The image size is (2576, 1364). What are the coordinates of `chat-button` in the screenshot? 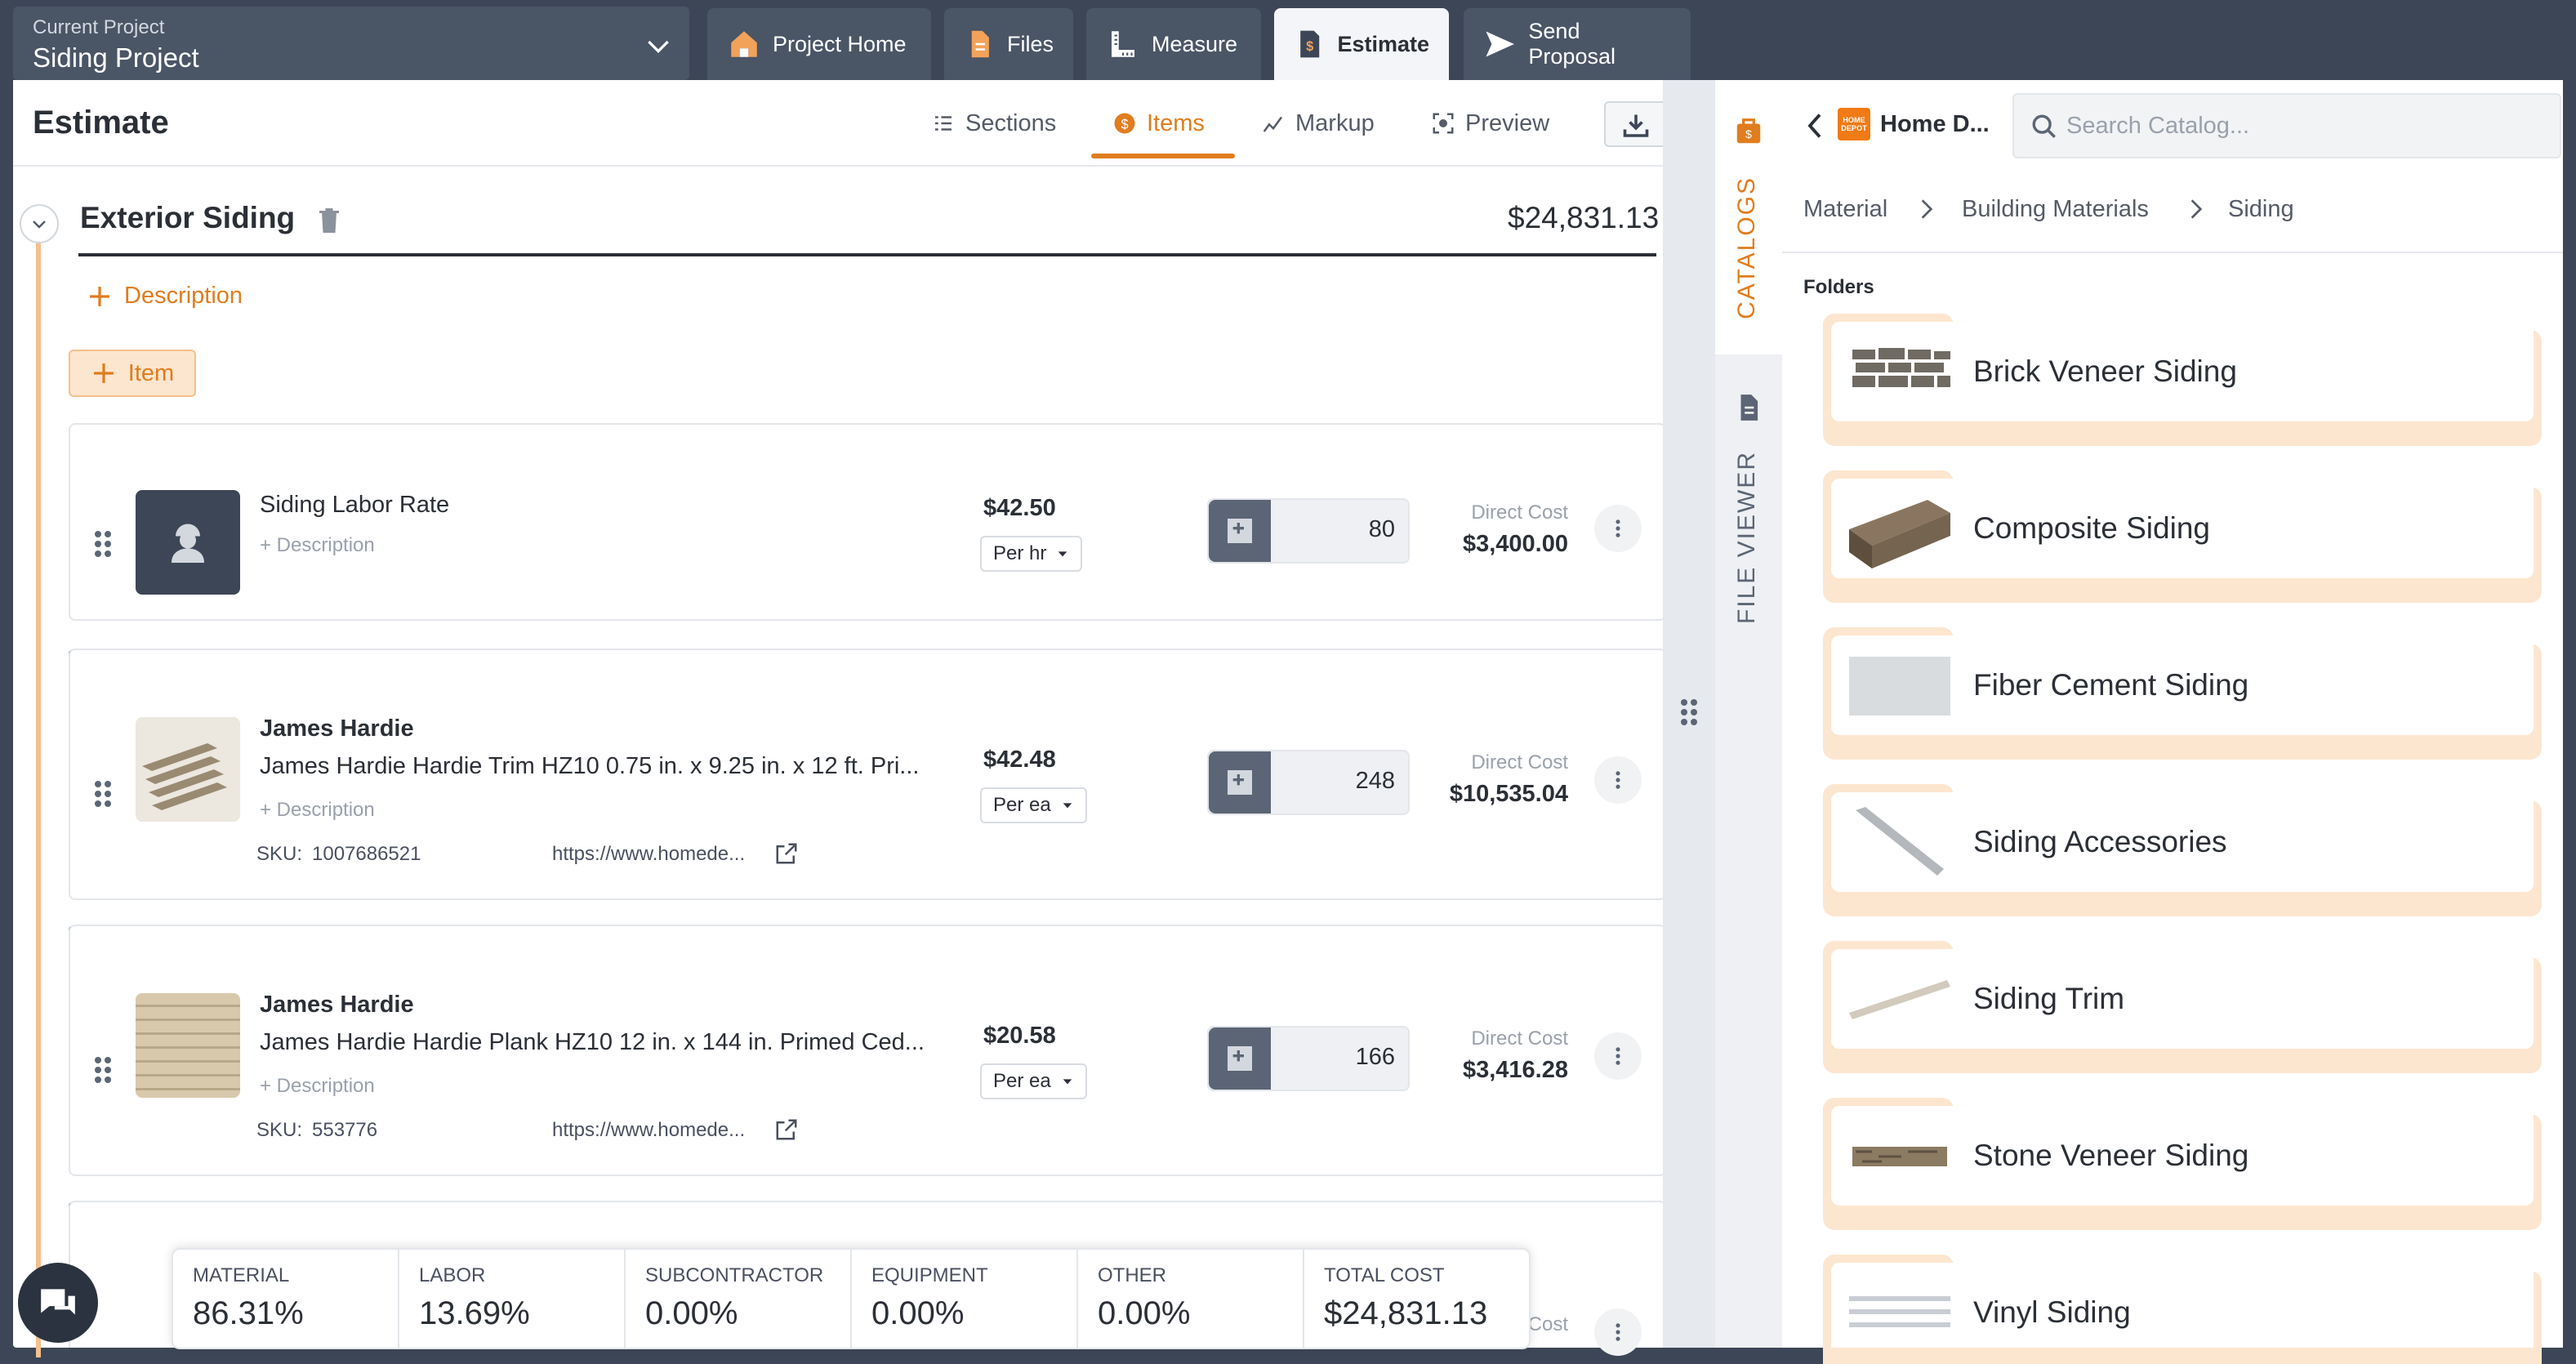 It's located at (58, 1303).